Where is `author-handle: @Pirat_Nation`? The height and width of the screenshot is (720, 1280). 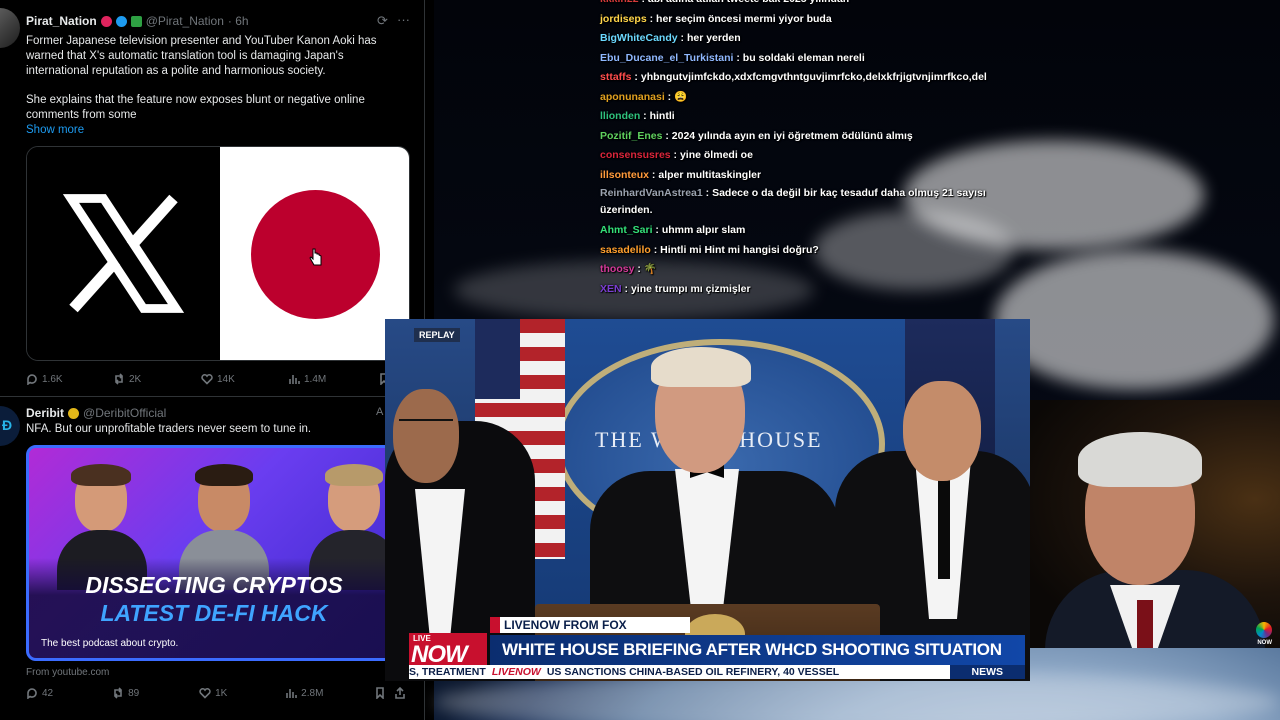
author-handle: @Pirat_Nation is located at coordinates (185, 21).